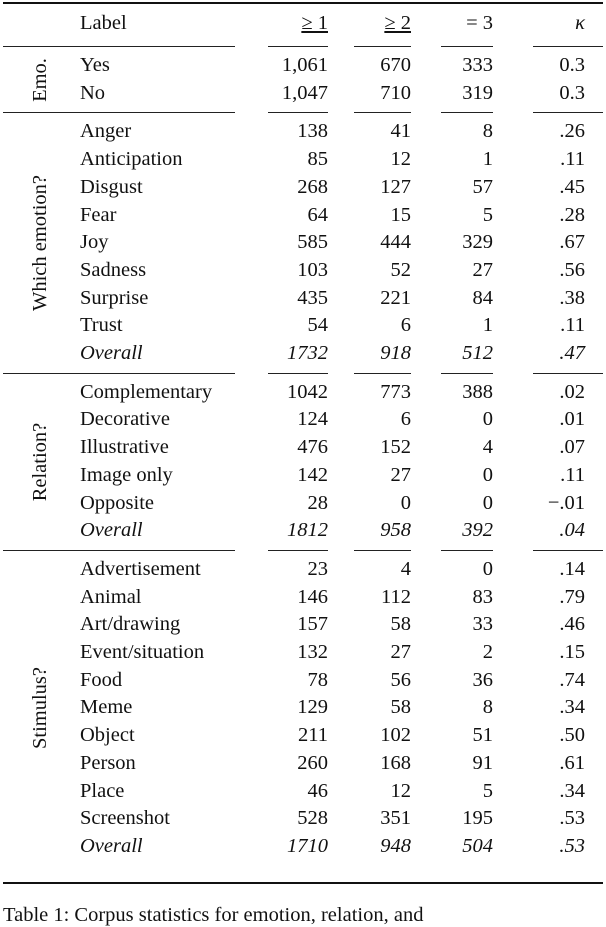  What do you see at coordinates (312, 419) in the screenshot?
I see `count-ge1: 124` at bounding box center [312, 419].